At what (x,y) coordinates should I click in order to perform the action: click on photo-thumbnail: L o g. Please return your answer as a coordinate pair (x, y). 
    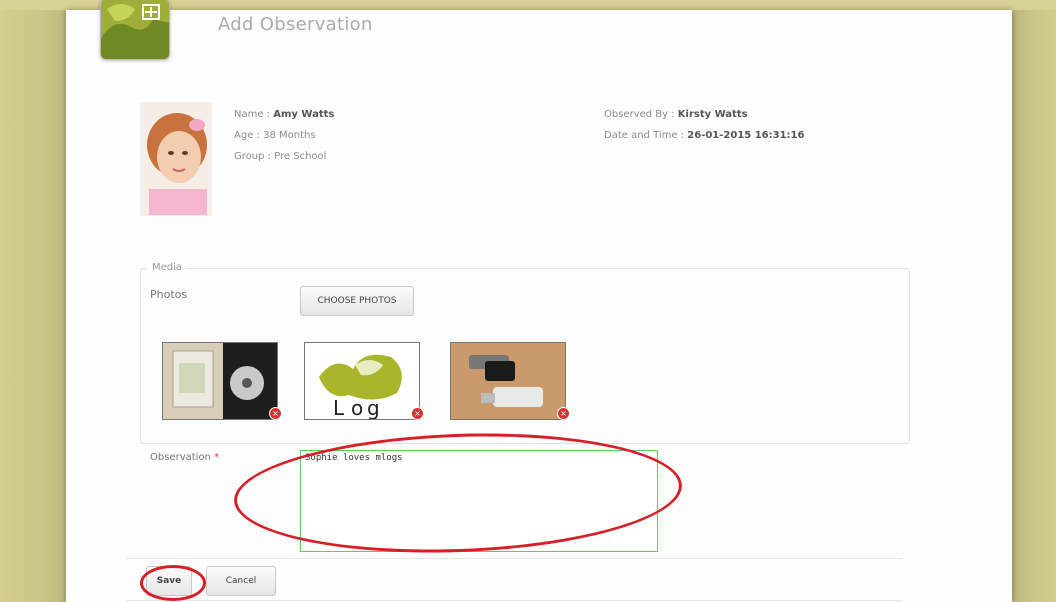
    Looking at the image, I should click on (362, 381).